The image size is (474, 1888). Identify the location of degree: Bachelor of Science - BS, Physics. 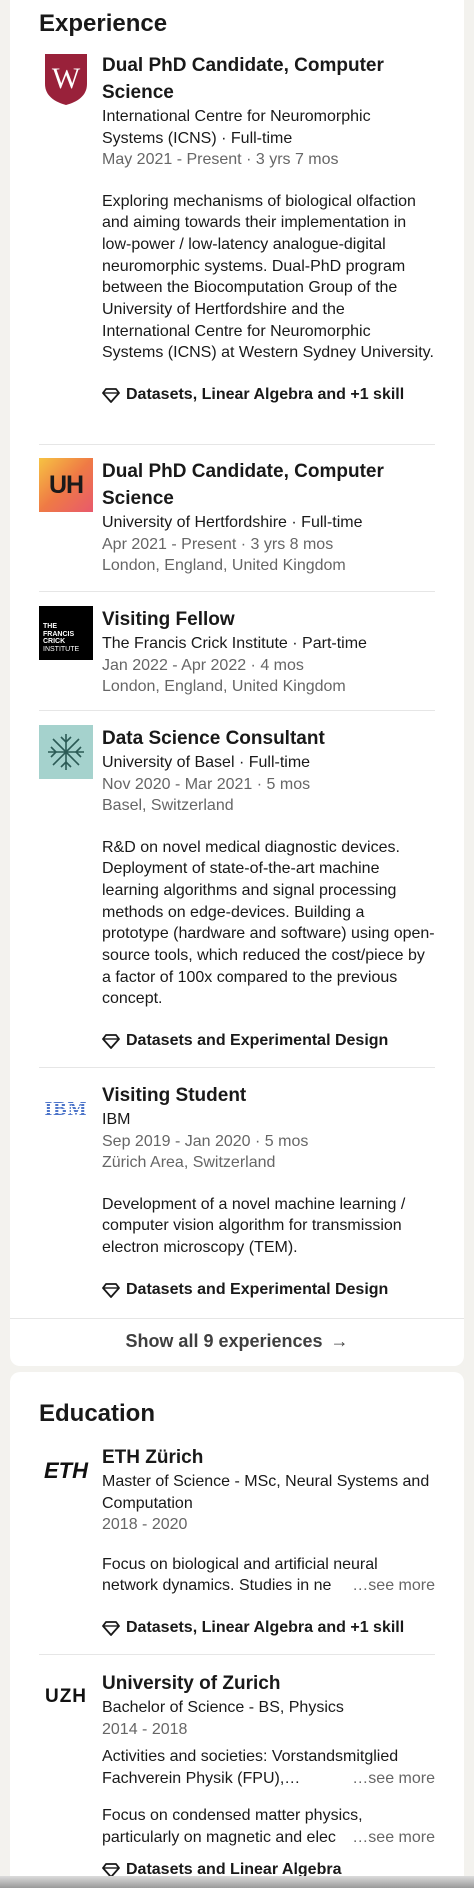
(223, 1707).